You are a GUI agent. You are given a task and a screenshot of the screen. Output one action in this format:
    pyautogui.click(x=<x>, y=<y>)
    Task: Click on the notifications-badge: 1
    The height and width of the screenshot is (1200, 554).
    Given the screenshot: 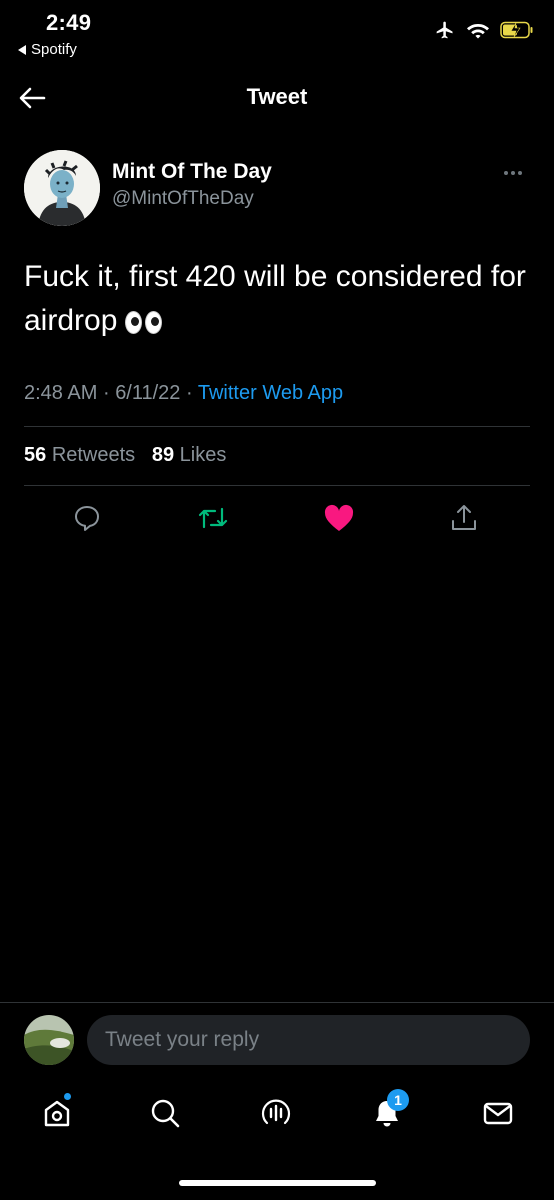 What is the action you would take?
    pyautogui.click(x=398, y=1100)
    